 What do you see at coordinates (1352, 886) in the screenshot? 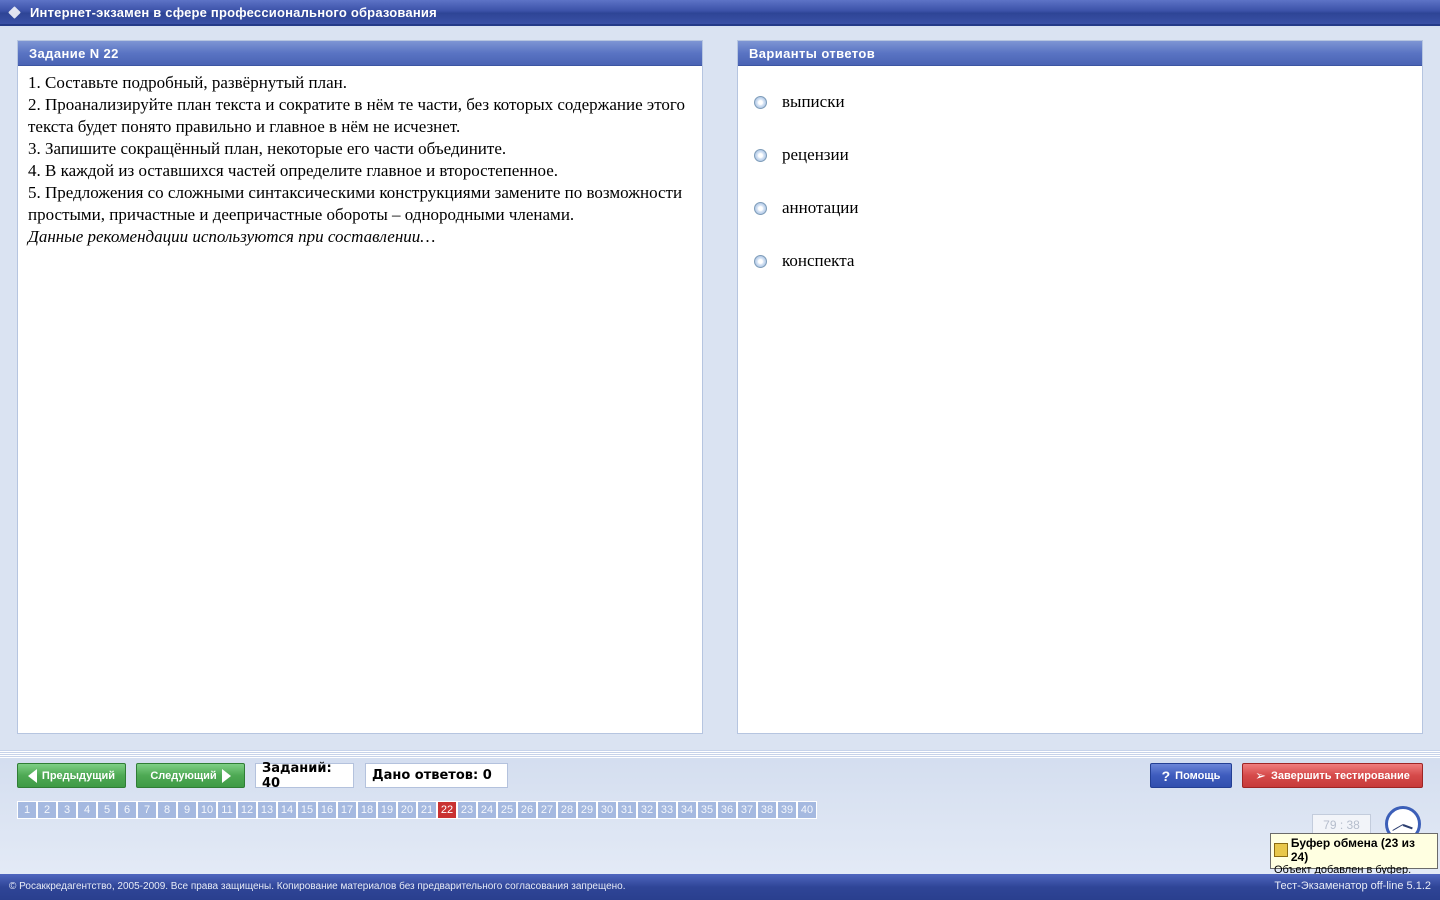
I see `version-text: Тест-Экзаменатор off-line 5.1.2` at bounding box center [1352, 886].